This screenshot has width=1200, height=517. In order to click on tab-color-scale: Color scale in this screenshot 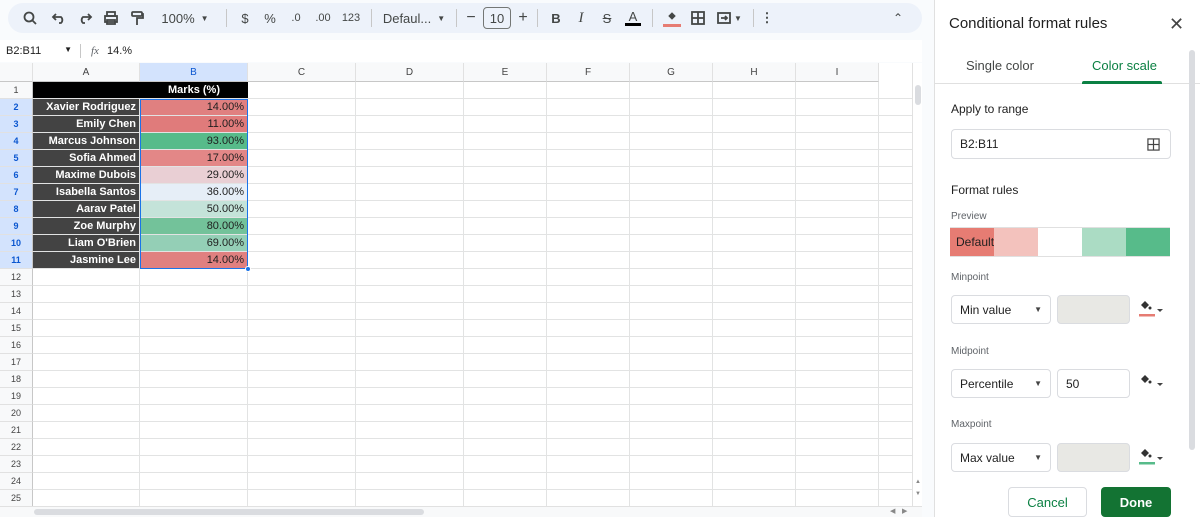, I will do `click(1124, 65)`.